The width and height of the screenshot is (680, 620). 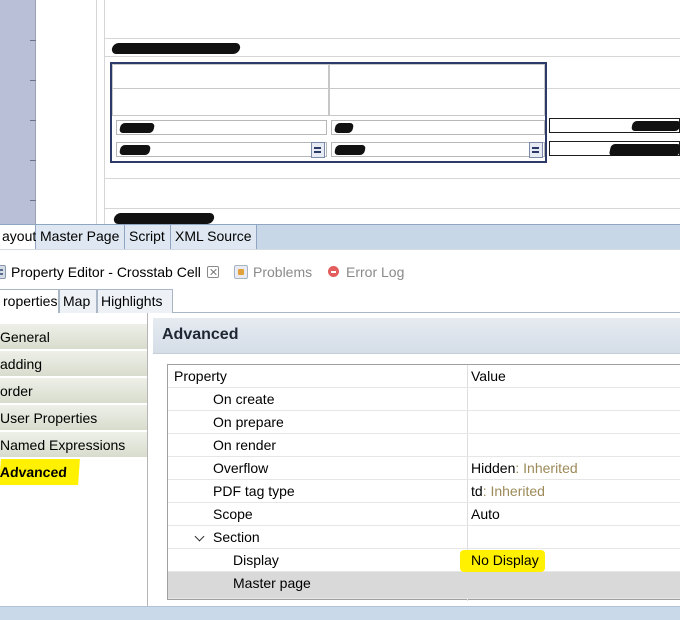 What do you see at coordinates (424, 468) in the screenshot?
I see `table-row: Overflow Hidden: Inherited` at bounding box center [424, 468].